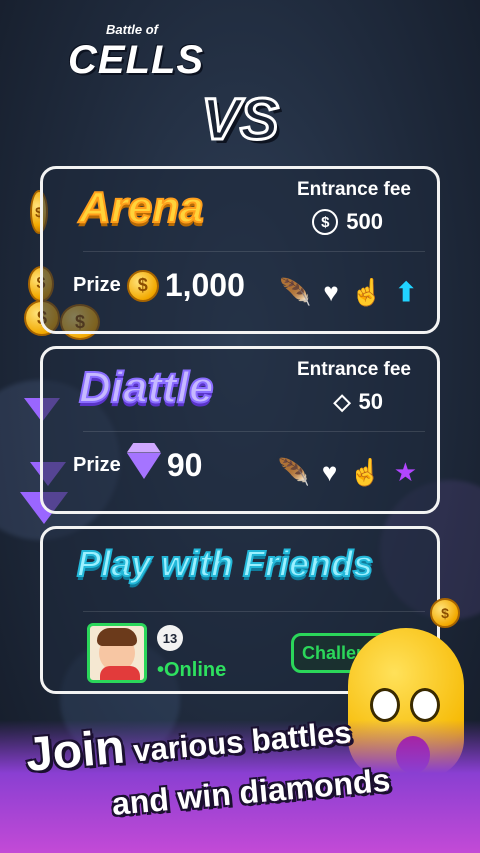 This screenshot has width=480, height=853. I want to click on arena-actions: 🪶 ♥ ☝ ⬆, so click(348, 292).